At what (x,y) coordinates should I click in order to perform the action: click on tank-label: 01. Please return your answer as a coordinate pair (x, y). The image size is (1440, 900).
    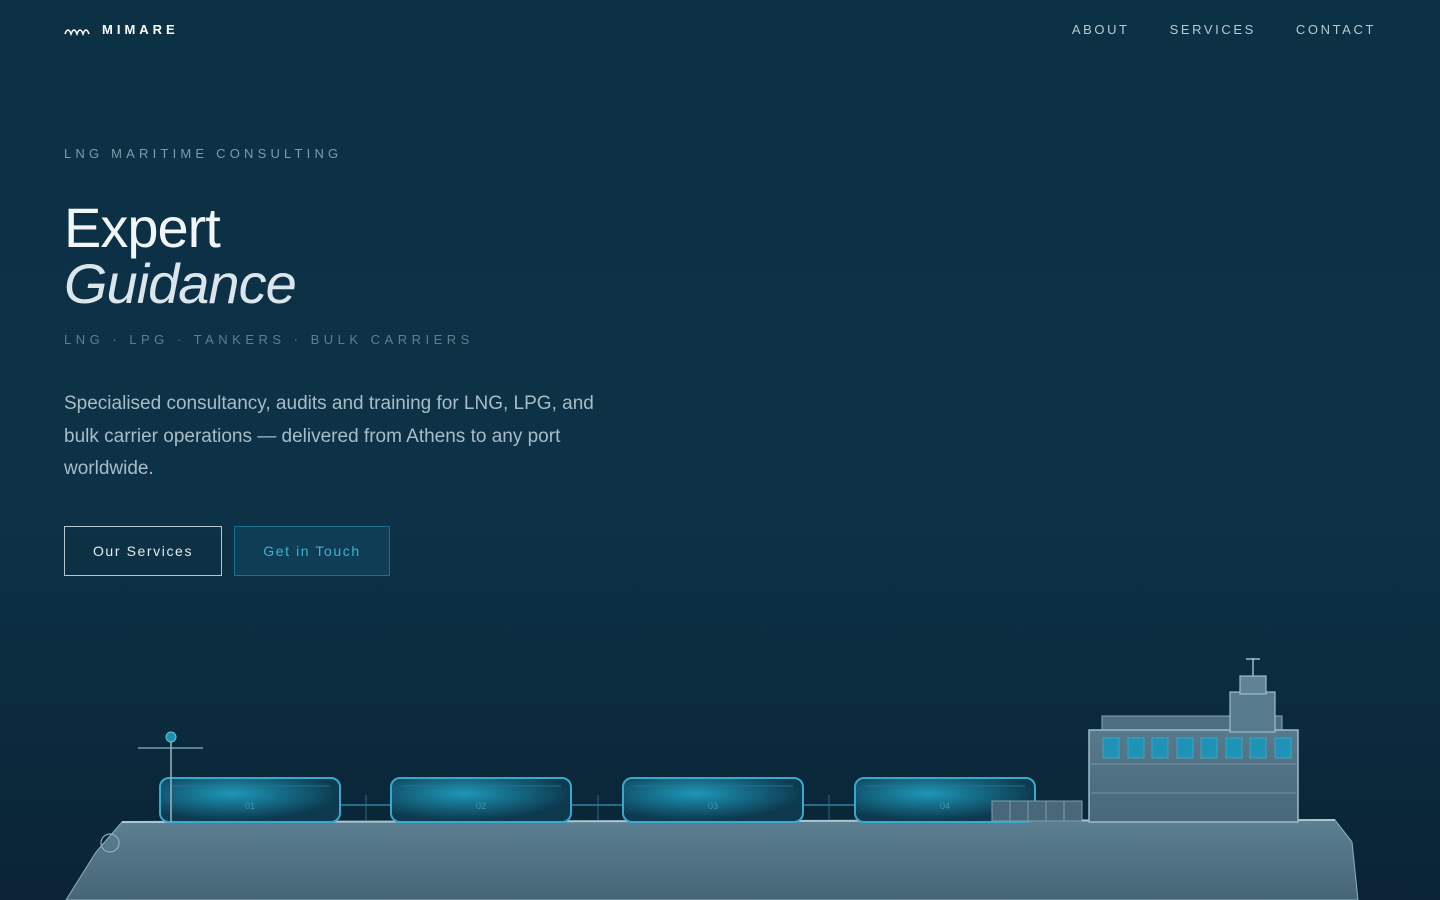
    Looking at the image, I should click on (250, 806).